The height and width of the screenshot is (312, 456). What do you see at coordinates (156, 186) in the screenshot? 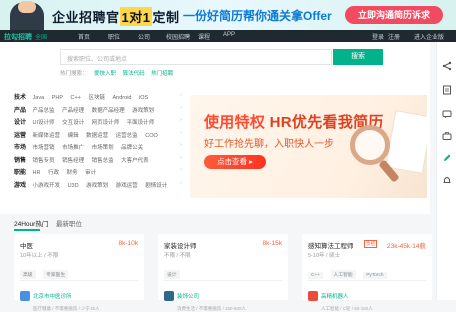
I see `category-sub: 剧情设计` at bounding box center [156, 186].